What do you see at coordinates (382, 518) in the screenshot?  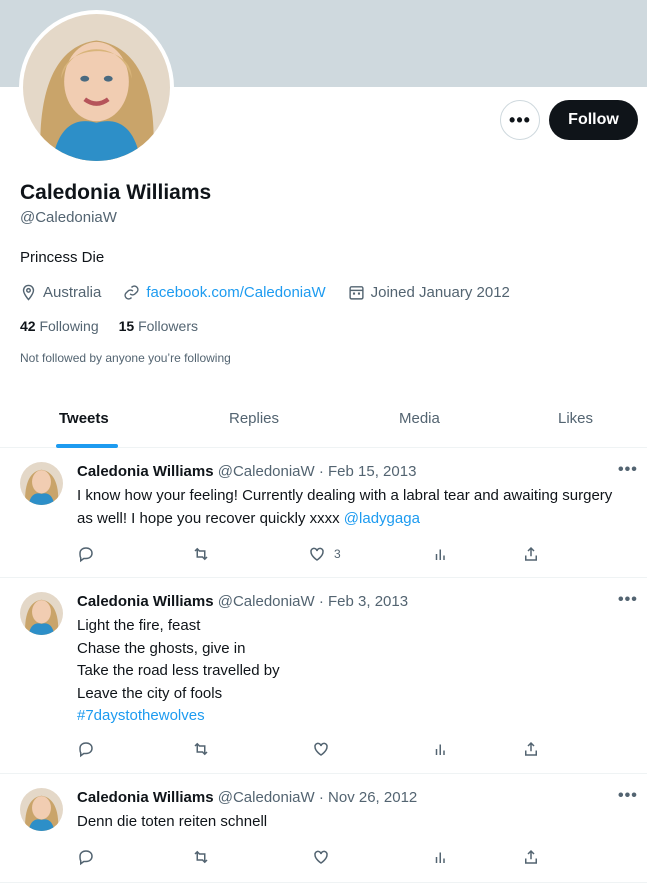 I see `tweet-mention-link: @ladygaga` at bounding box center [382, 518].